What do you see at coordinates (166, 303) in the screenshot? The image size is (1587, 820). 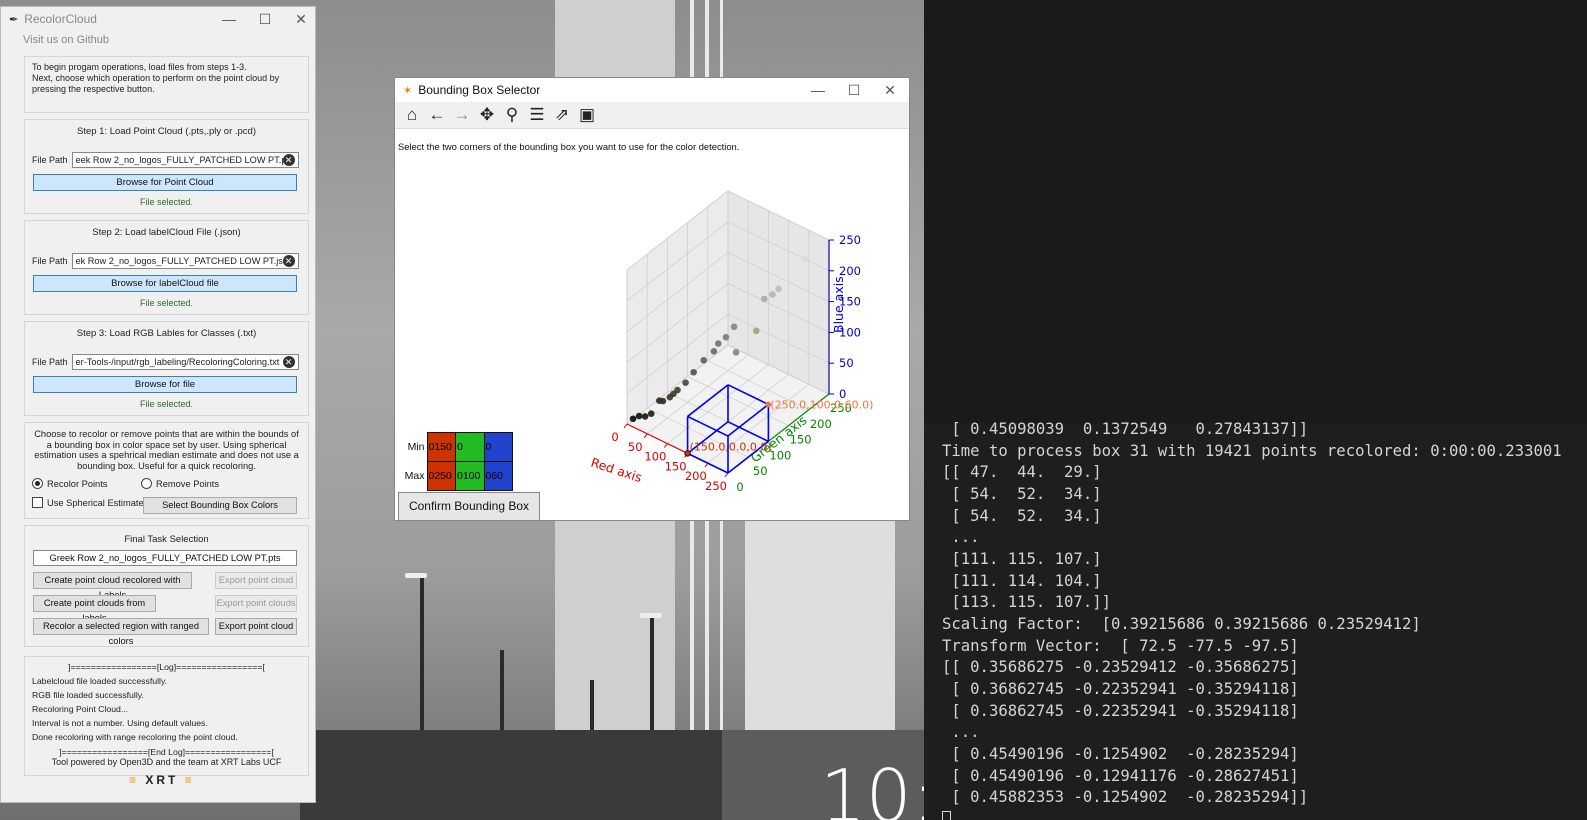 I see `step2-status: File selected.` at bounding box center [166, 303].